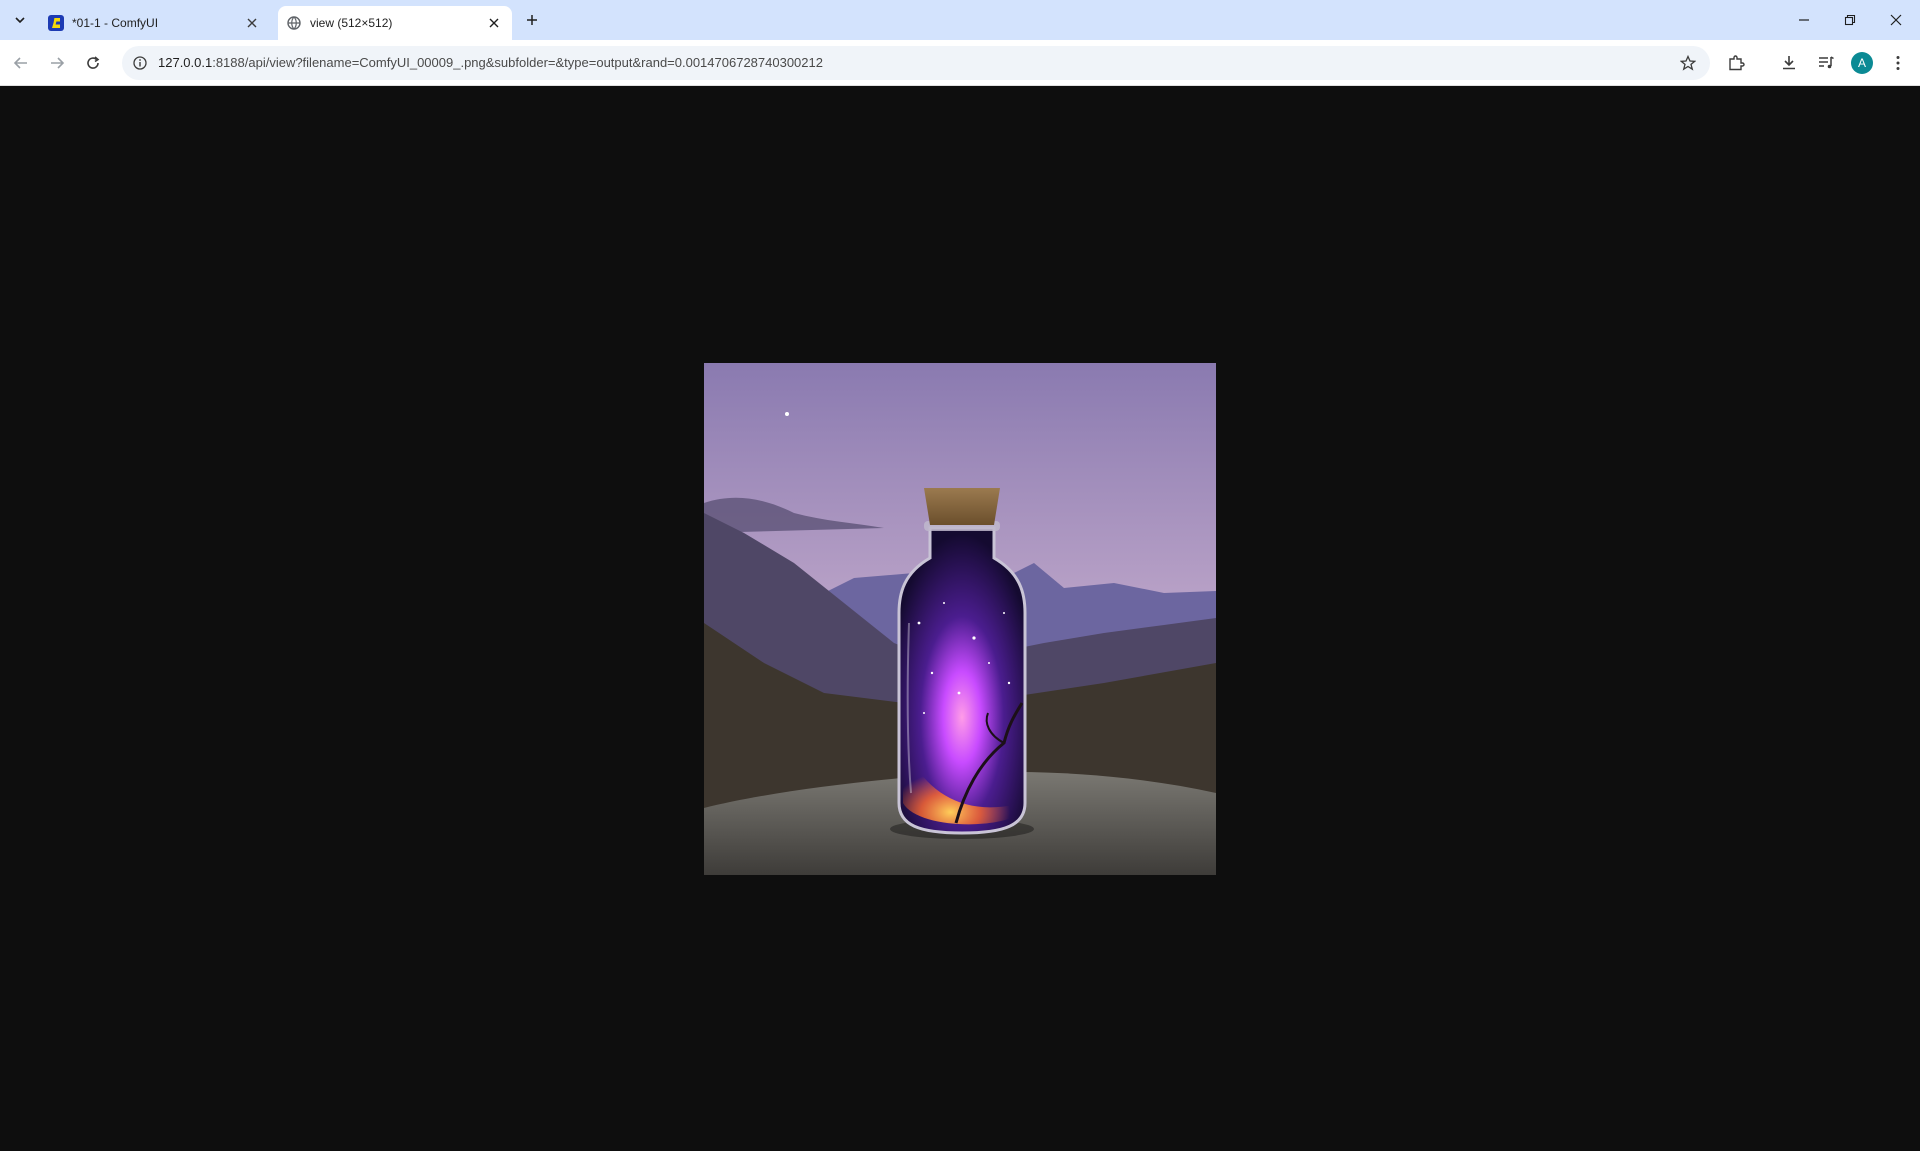 The image size is (1920, 1151). Describe the element at coordinates (294, 23) in the screenshot. I see `globe-icon` at that location.